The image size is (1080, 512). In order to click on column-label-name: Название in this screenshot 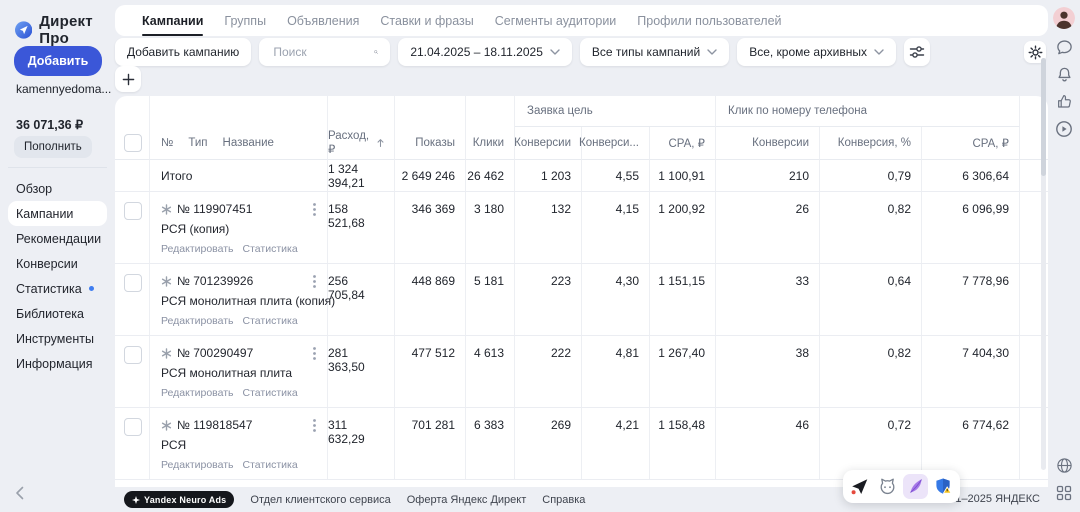, I will do `click(248, 143)`.